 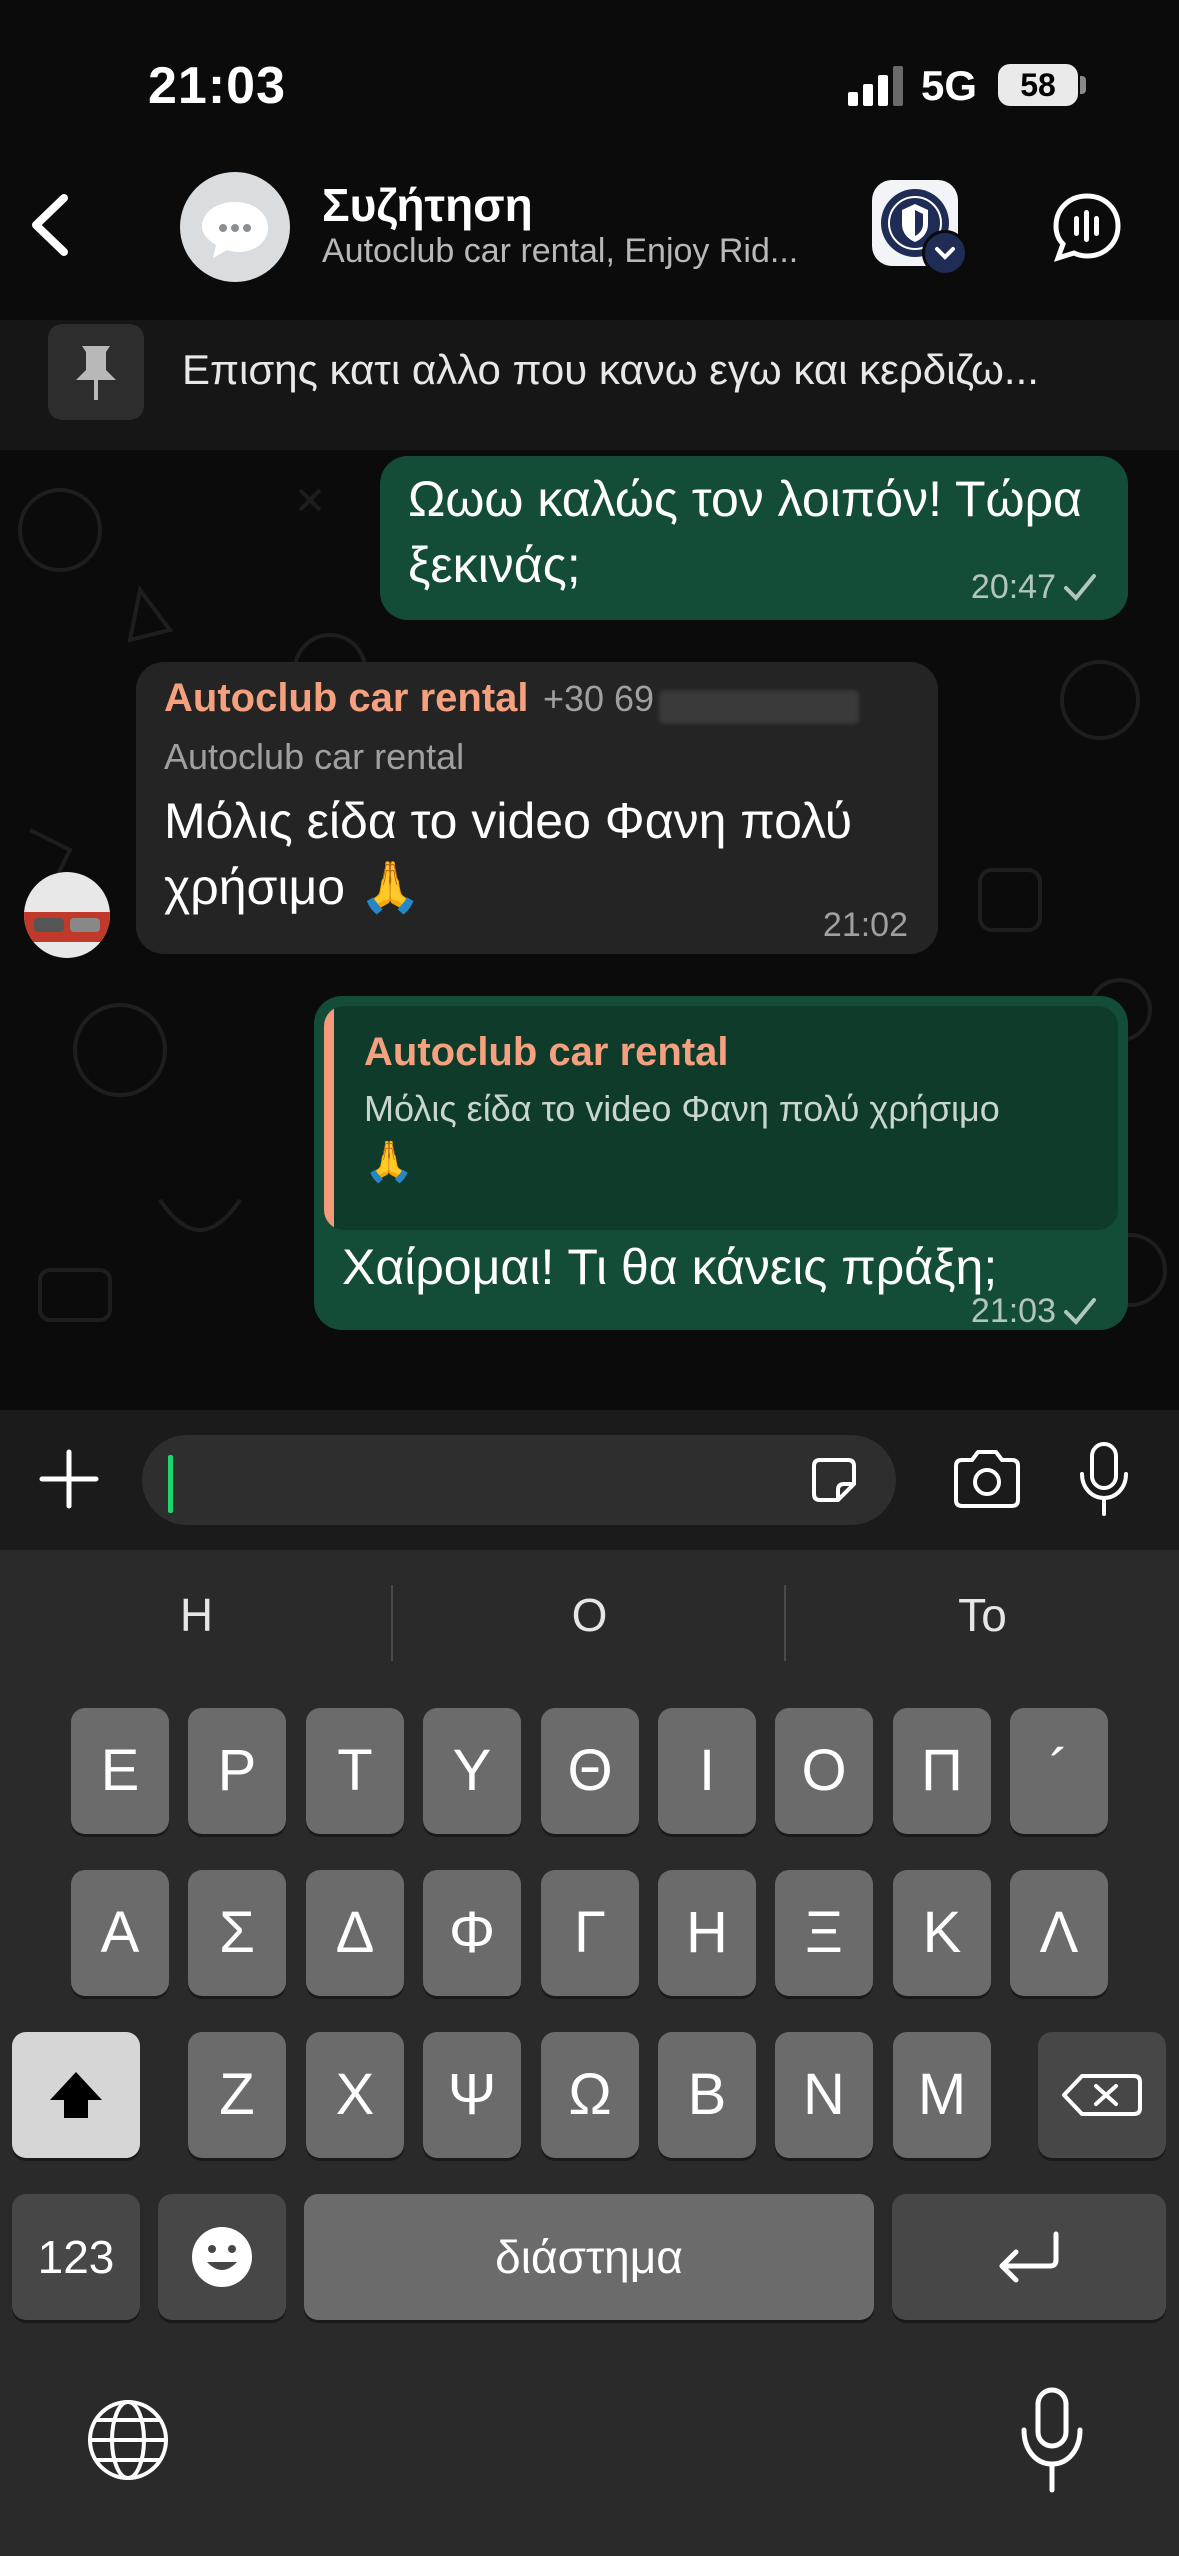 What do you see at coordinates (96, 372) in the screenshot?
I see `pin-icon` at bounding box center [96, 372].